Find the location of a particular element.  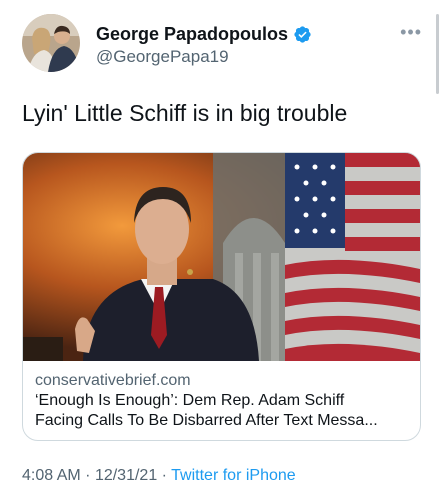

tweet-time: 4:08 AM is located at coordinates (51, 475).